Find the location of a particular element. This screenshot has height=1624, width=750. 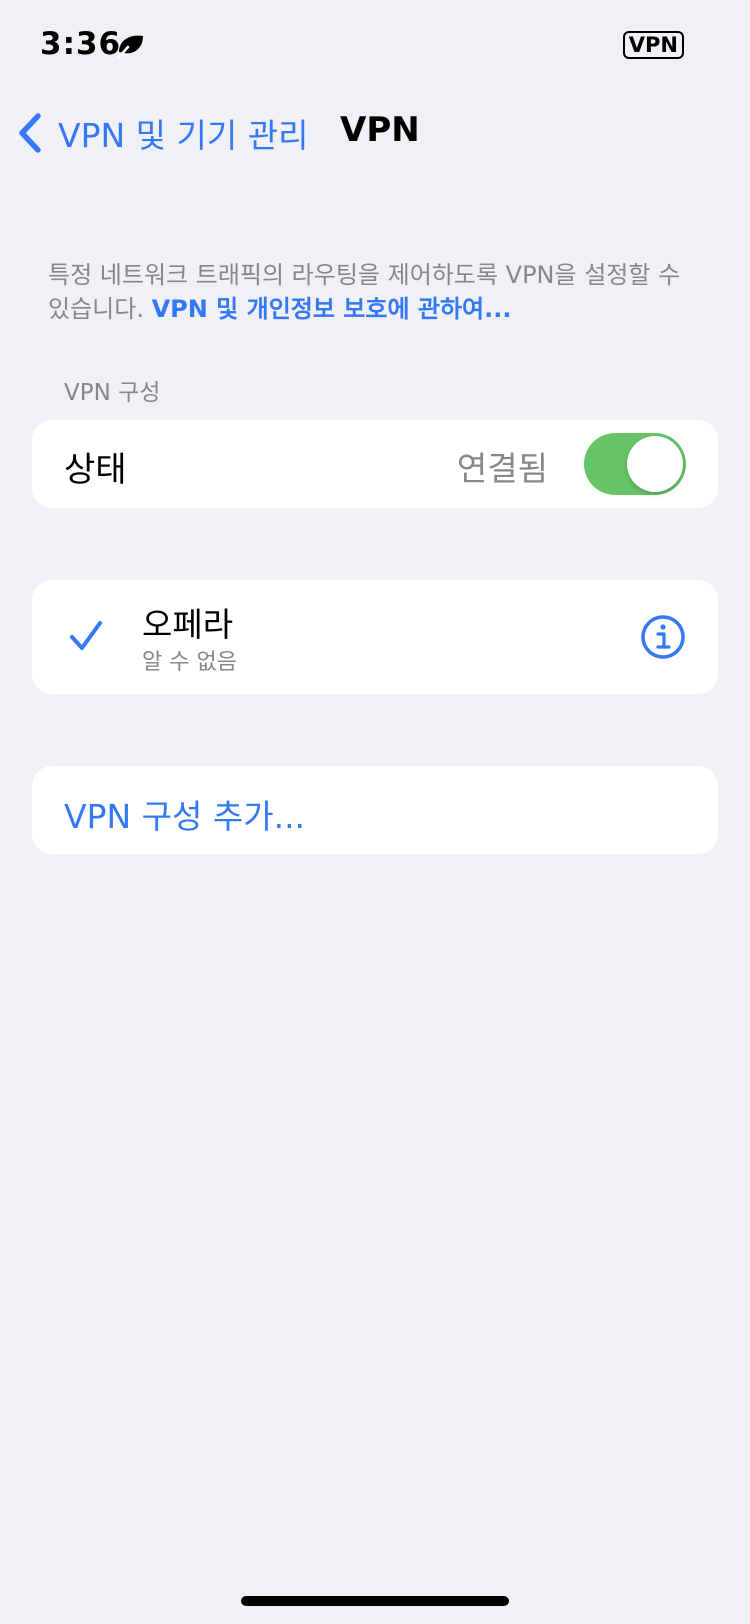

status-bar: 3:36 VPN is located at coordinates (375, 45).